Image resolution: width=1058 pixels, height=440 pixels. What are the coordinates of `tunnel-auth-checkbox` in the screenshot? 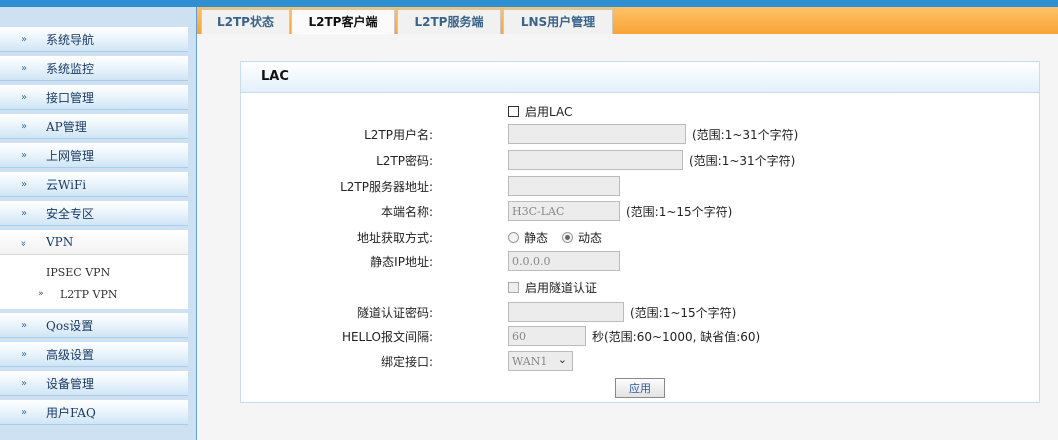 It's located at (513, 287).